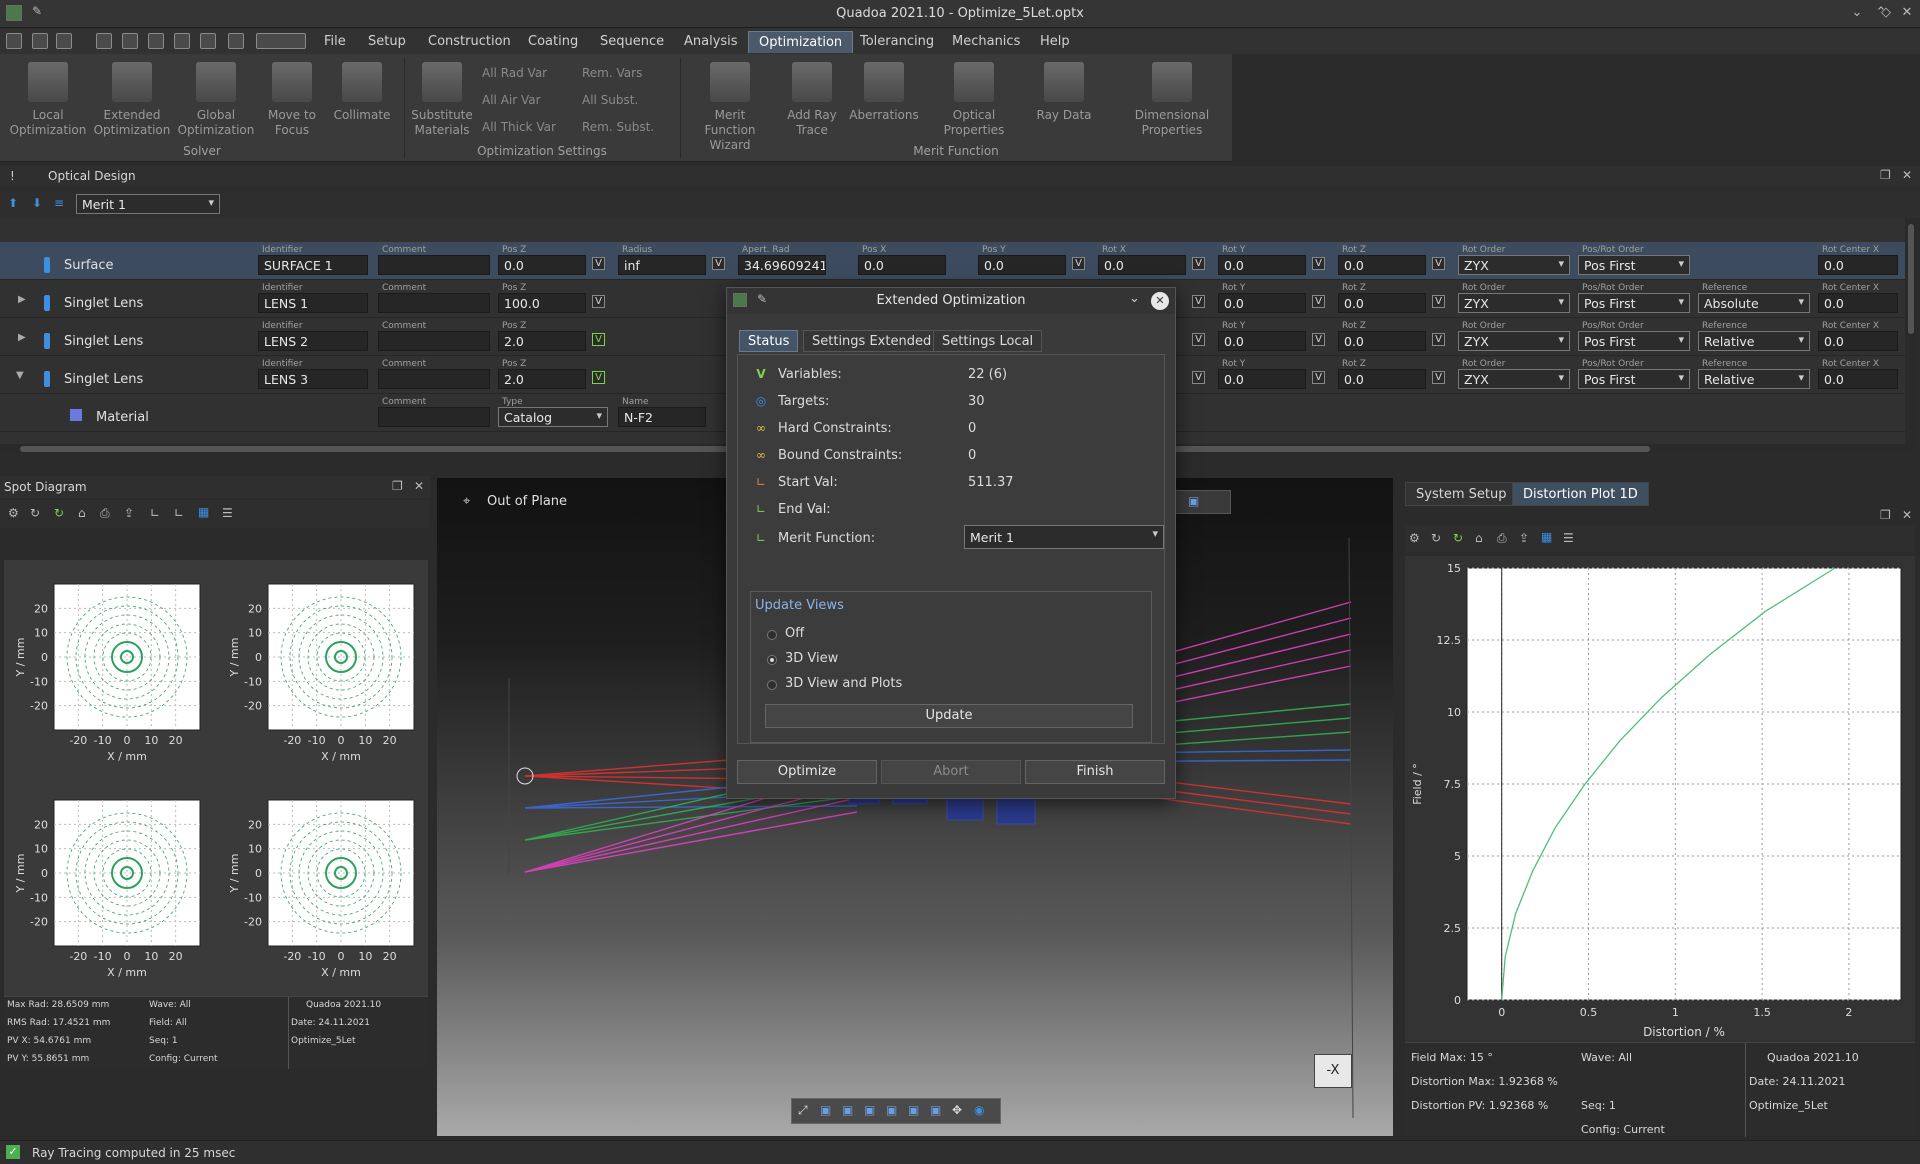 This screenshot has width=1920, height=1164. Describe the element at coordinates (988, 341) in the screenshot. I see `tab-settings-local: Settings Local` at that location.